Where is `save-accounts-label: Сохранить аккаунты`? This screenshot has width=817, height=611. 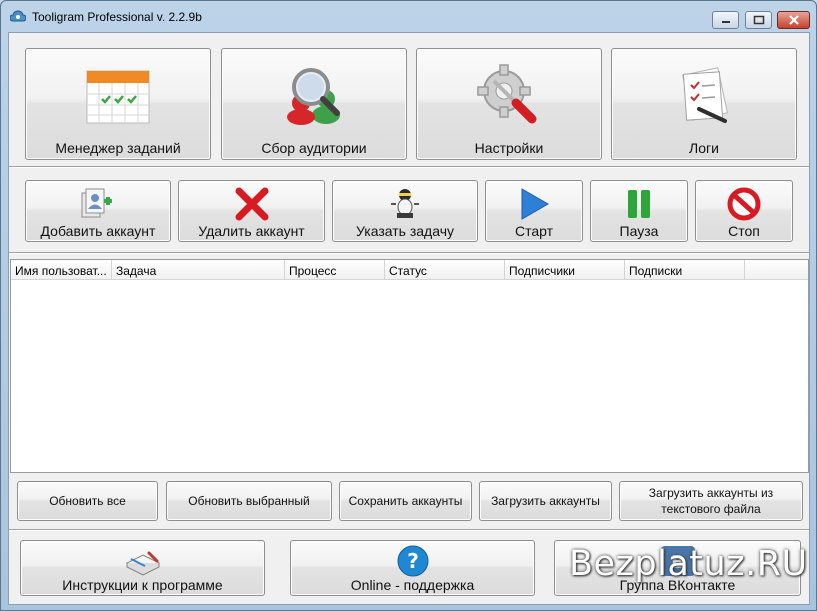
save-accounts-label: Сохранить аккаунты is located at coordinates (405, 501).